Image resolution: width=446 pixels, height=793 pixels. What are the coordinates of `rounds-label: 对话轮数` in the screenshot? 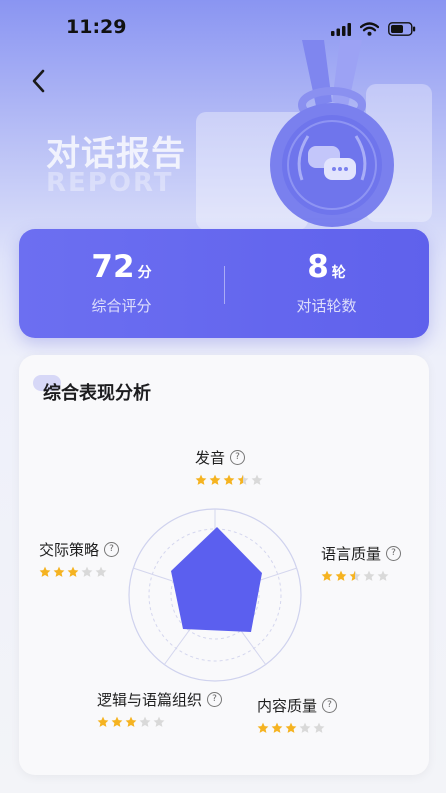 It's located at (326, 306).